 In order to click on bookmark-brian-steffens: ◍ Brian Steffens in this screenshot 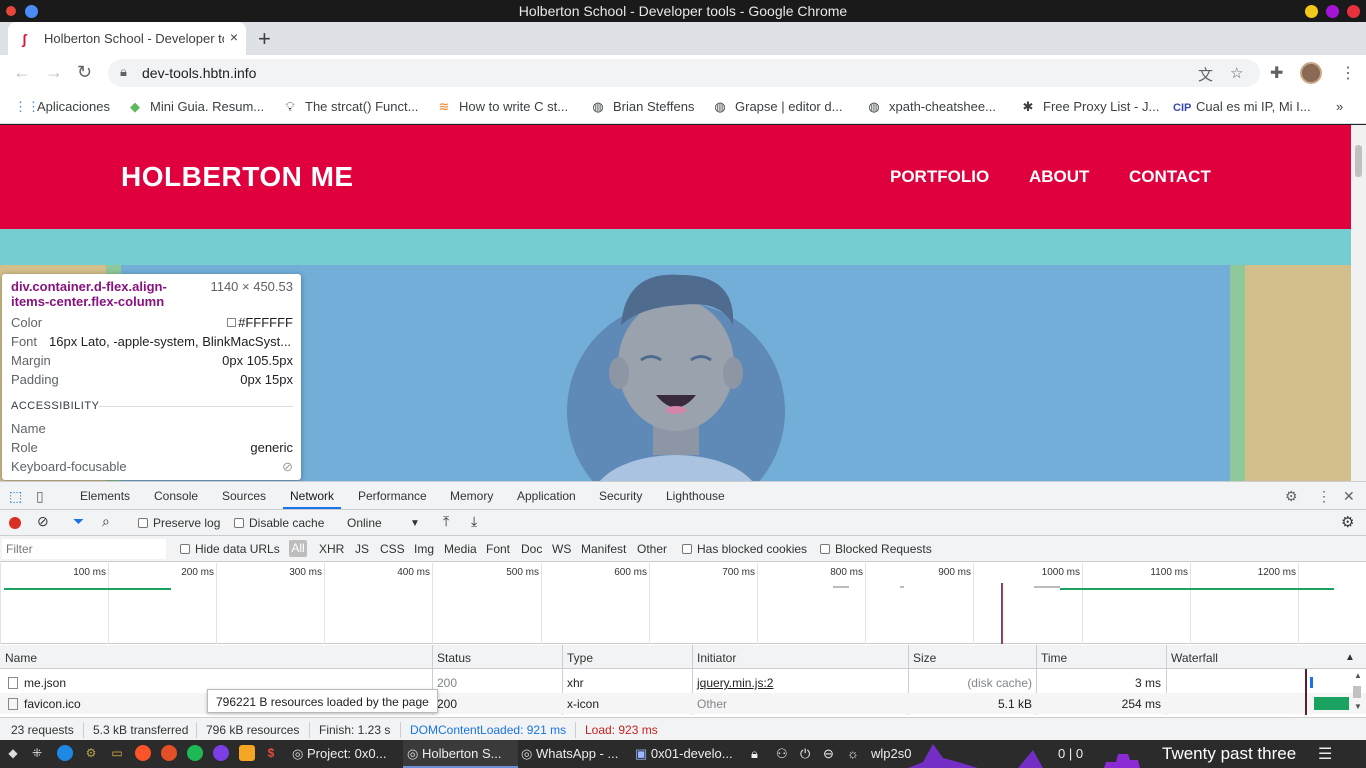, I will do `click(642, 107)`.